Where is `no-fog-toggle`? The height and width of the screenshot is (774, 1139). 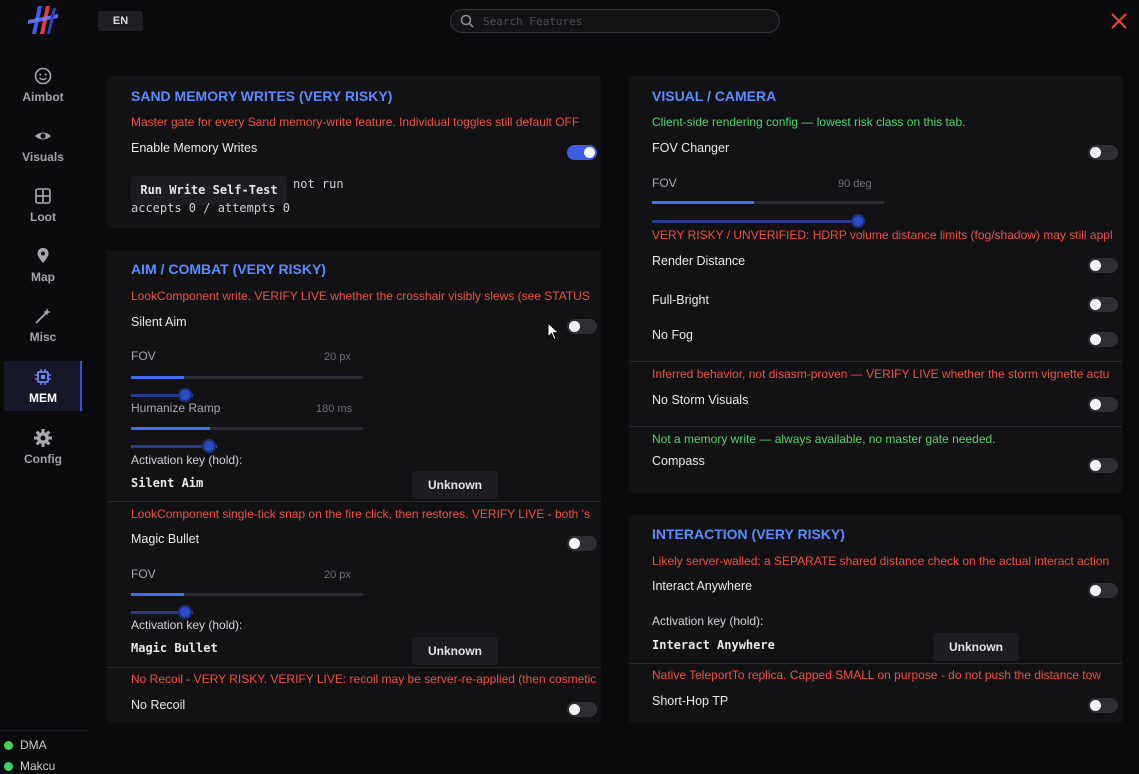 no-fog-toggle is located at coordinates (1103, 339).